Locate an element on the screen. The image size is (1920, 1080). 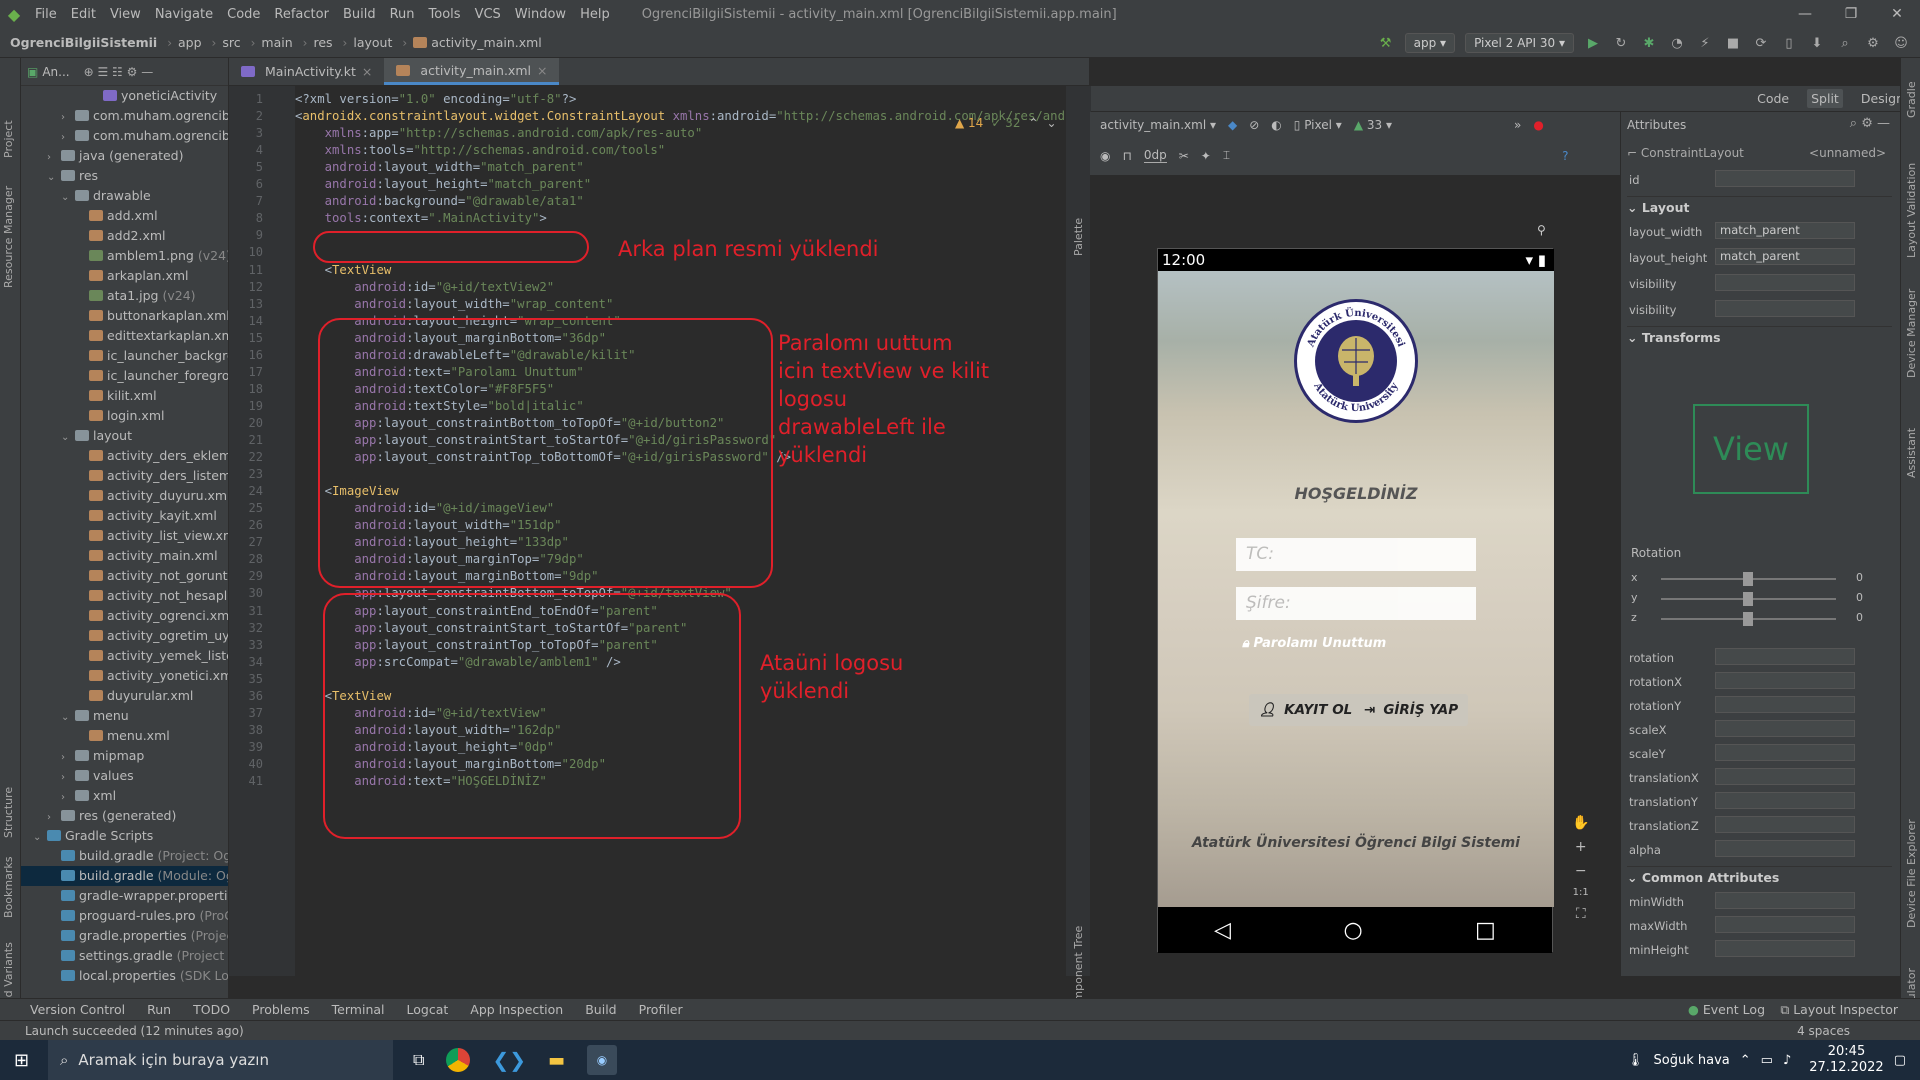
tree-item: proguard-rules.pro(ProGuard Ru is located at coordinates (124, 916).